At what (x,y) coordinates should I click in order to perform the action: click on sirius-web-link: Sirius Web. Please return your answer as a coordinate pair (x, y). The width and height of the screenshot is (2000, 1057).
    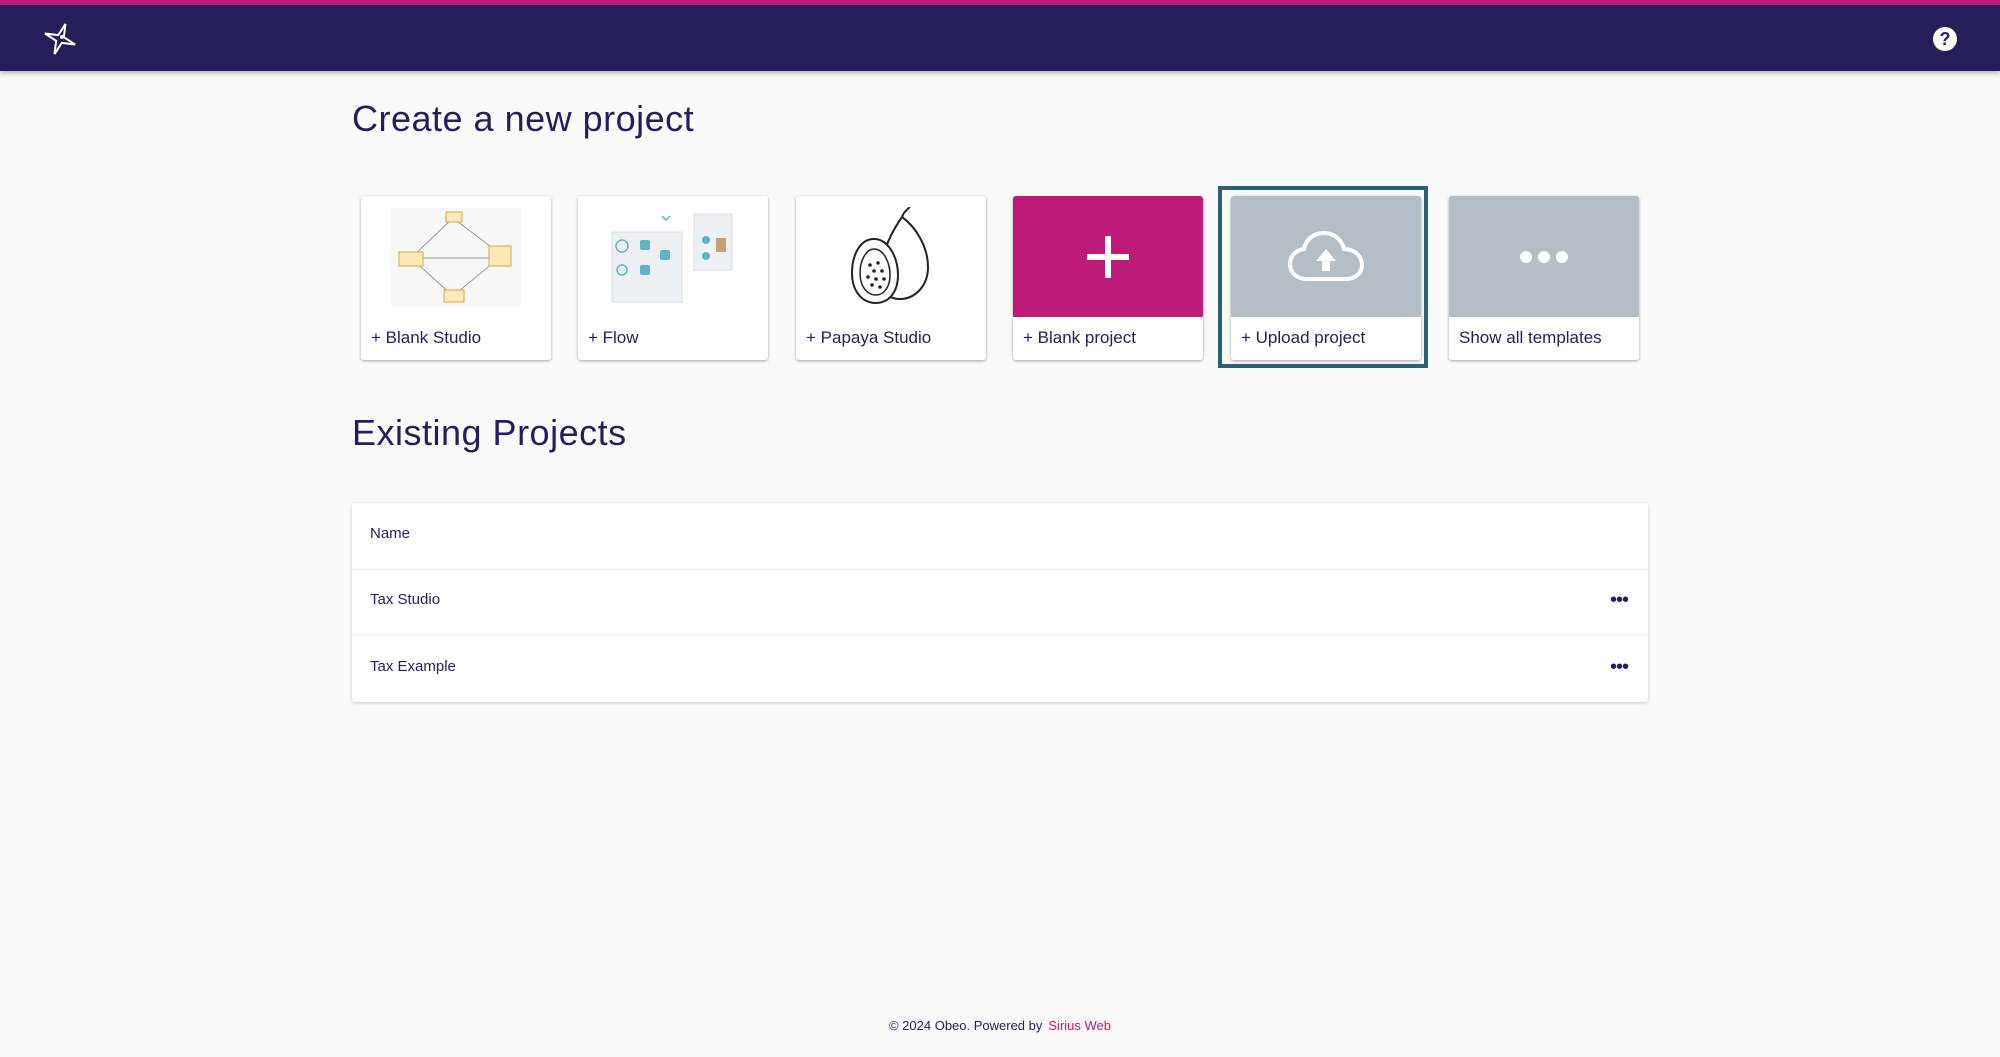
    Looking at the image, I should click on (1079, 1025).